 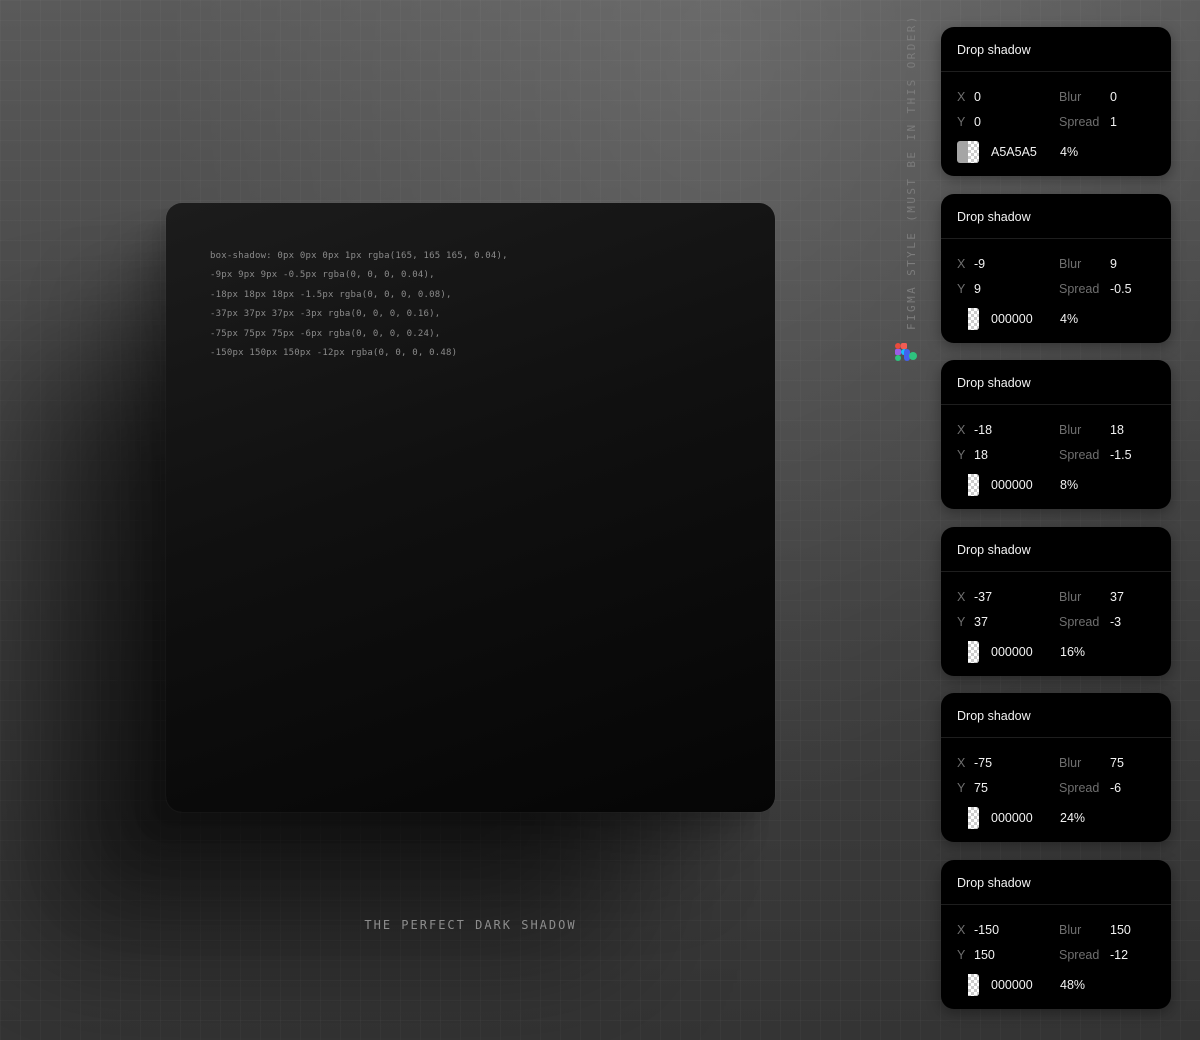 What do you see at coordinates (1117, 597) in the screenshot?
I see `blur-value: 37` at bounding box center [1117, 597].